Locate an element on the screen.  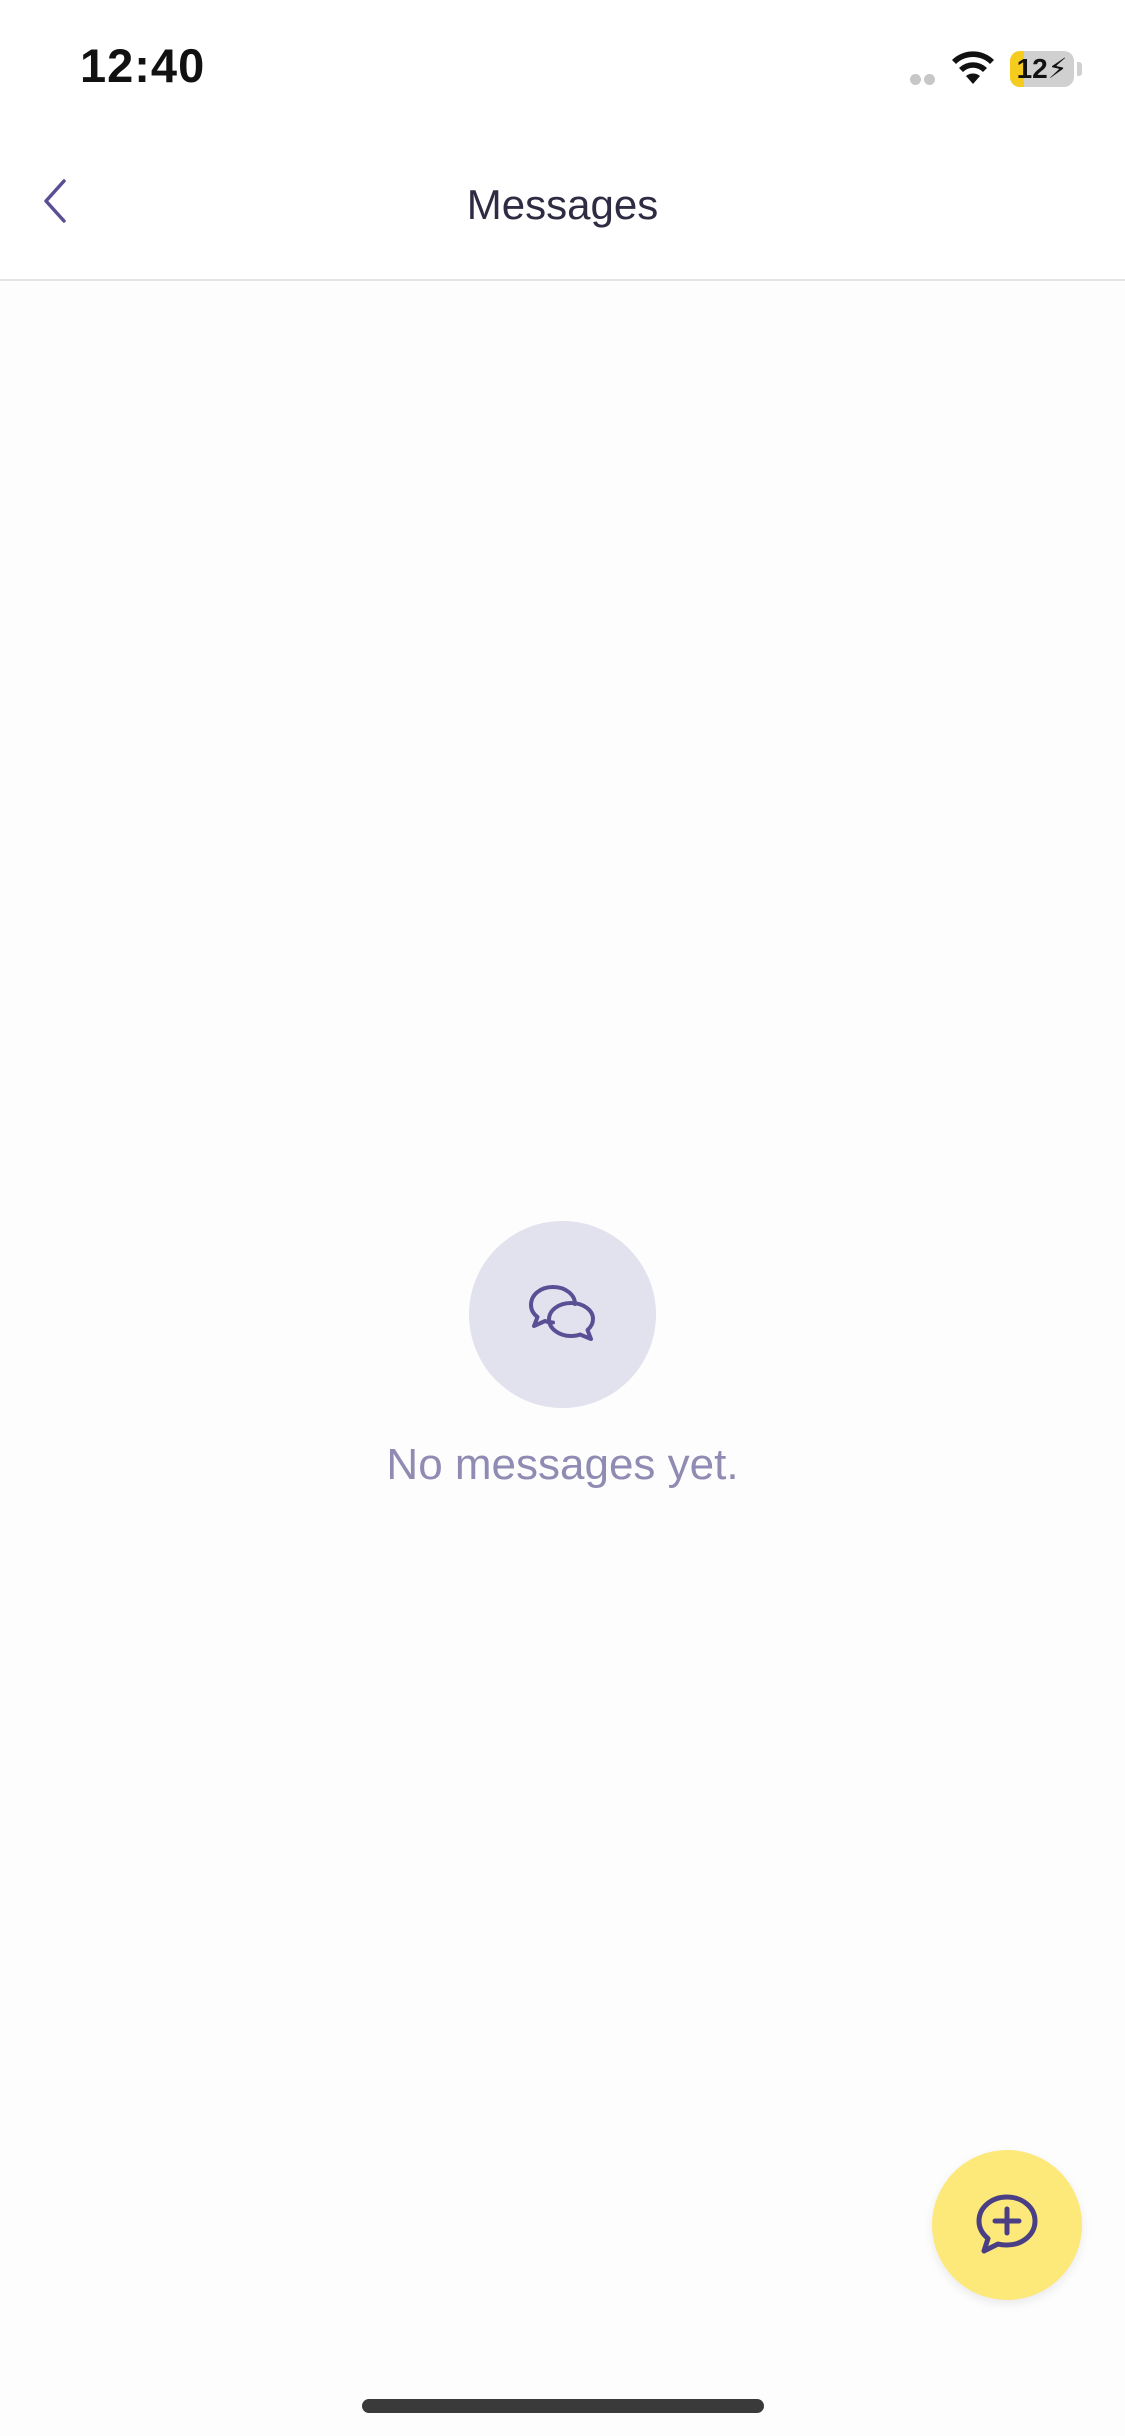
new-message-button is located at coordinates (1007, 2225).